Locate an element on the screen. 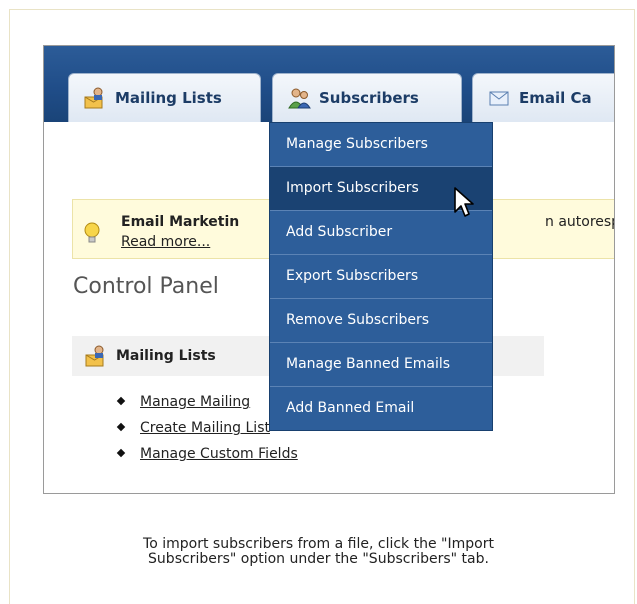 This screenshot has height=604, width=637. menu-item-manage-banned-emails: Manage Banned Emails is located at coordinates (381, 365).